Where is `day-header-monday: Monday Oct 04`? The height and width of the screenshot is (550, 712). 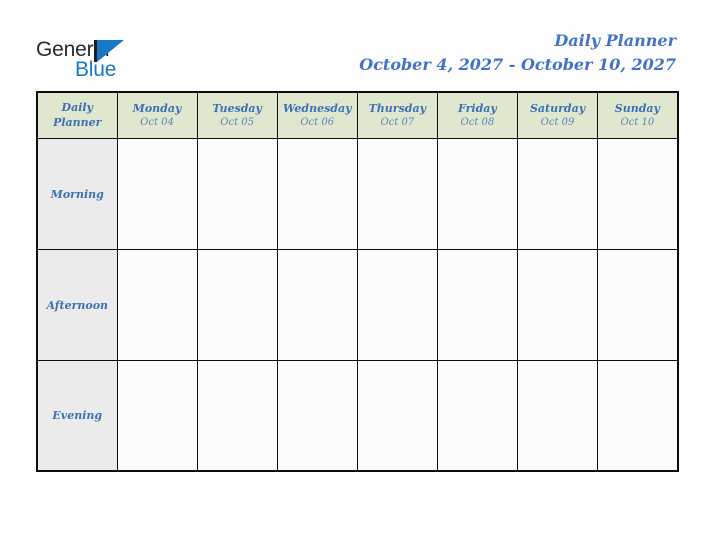 day-header-monday: Monday Oct 04 is located at coordinates (157, 115).